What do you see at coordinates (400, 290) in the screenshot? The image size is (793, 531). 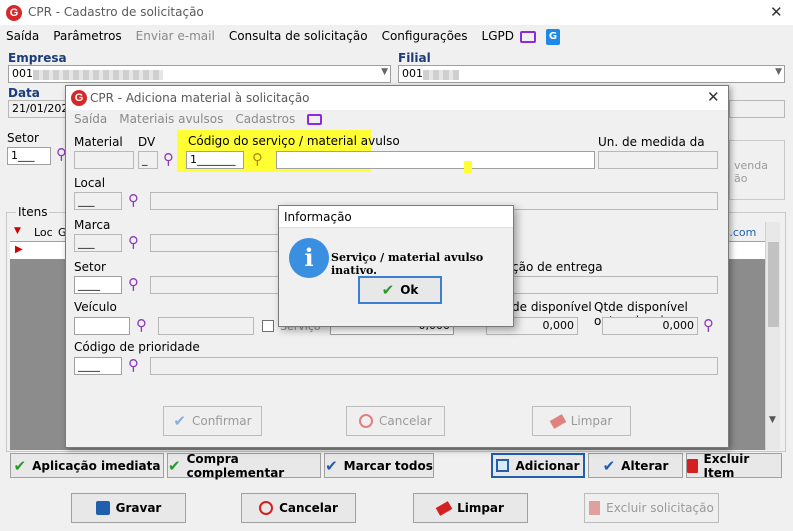 I see `ok-button: ✔ Ok` at bounding box center [400, 290].